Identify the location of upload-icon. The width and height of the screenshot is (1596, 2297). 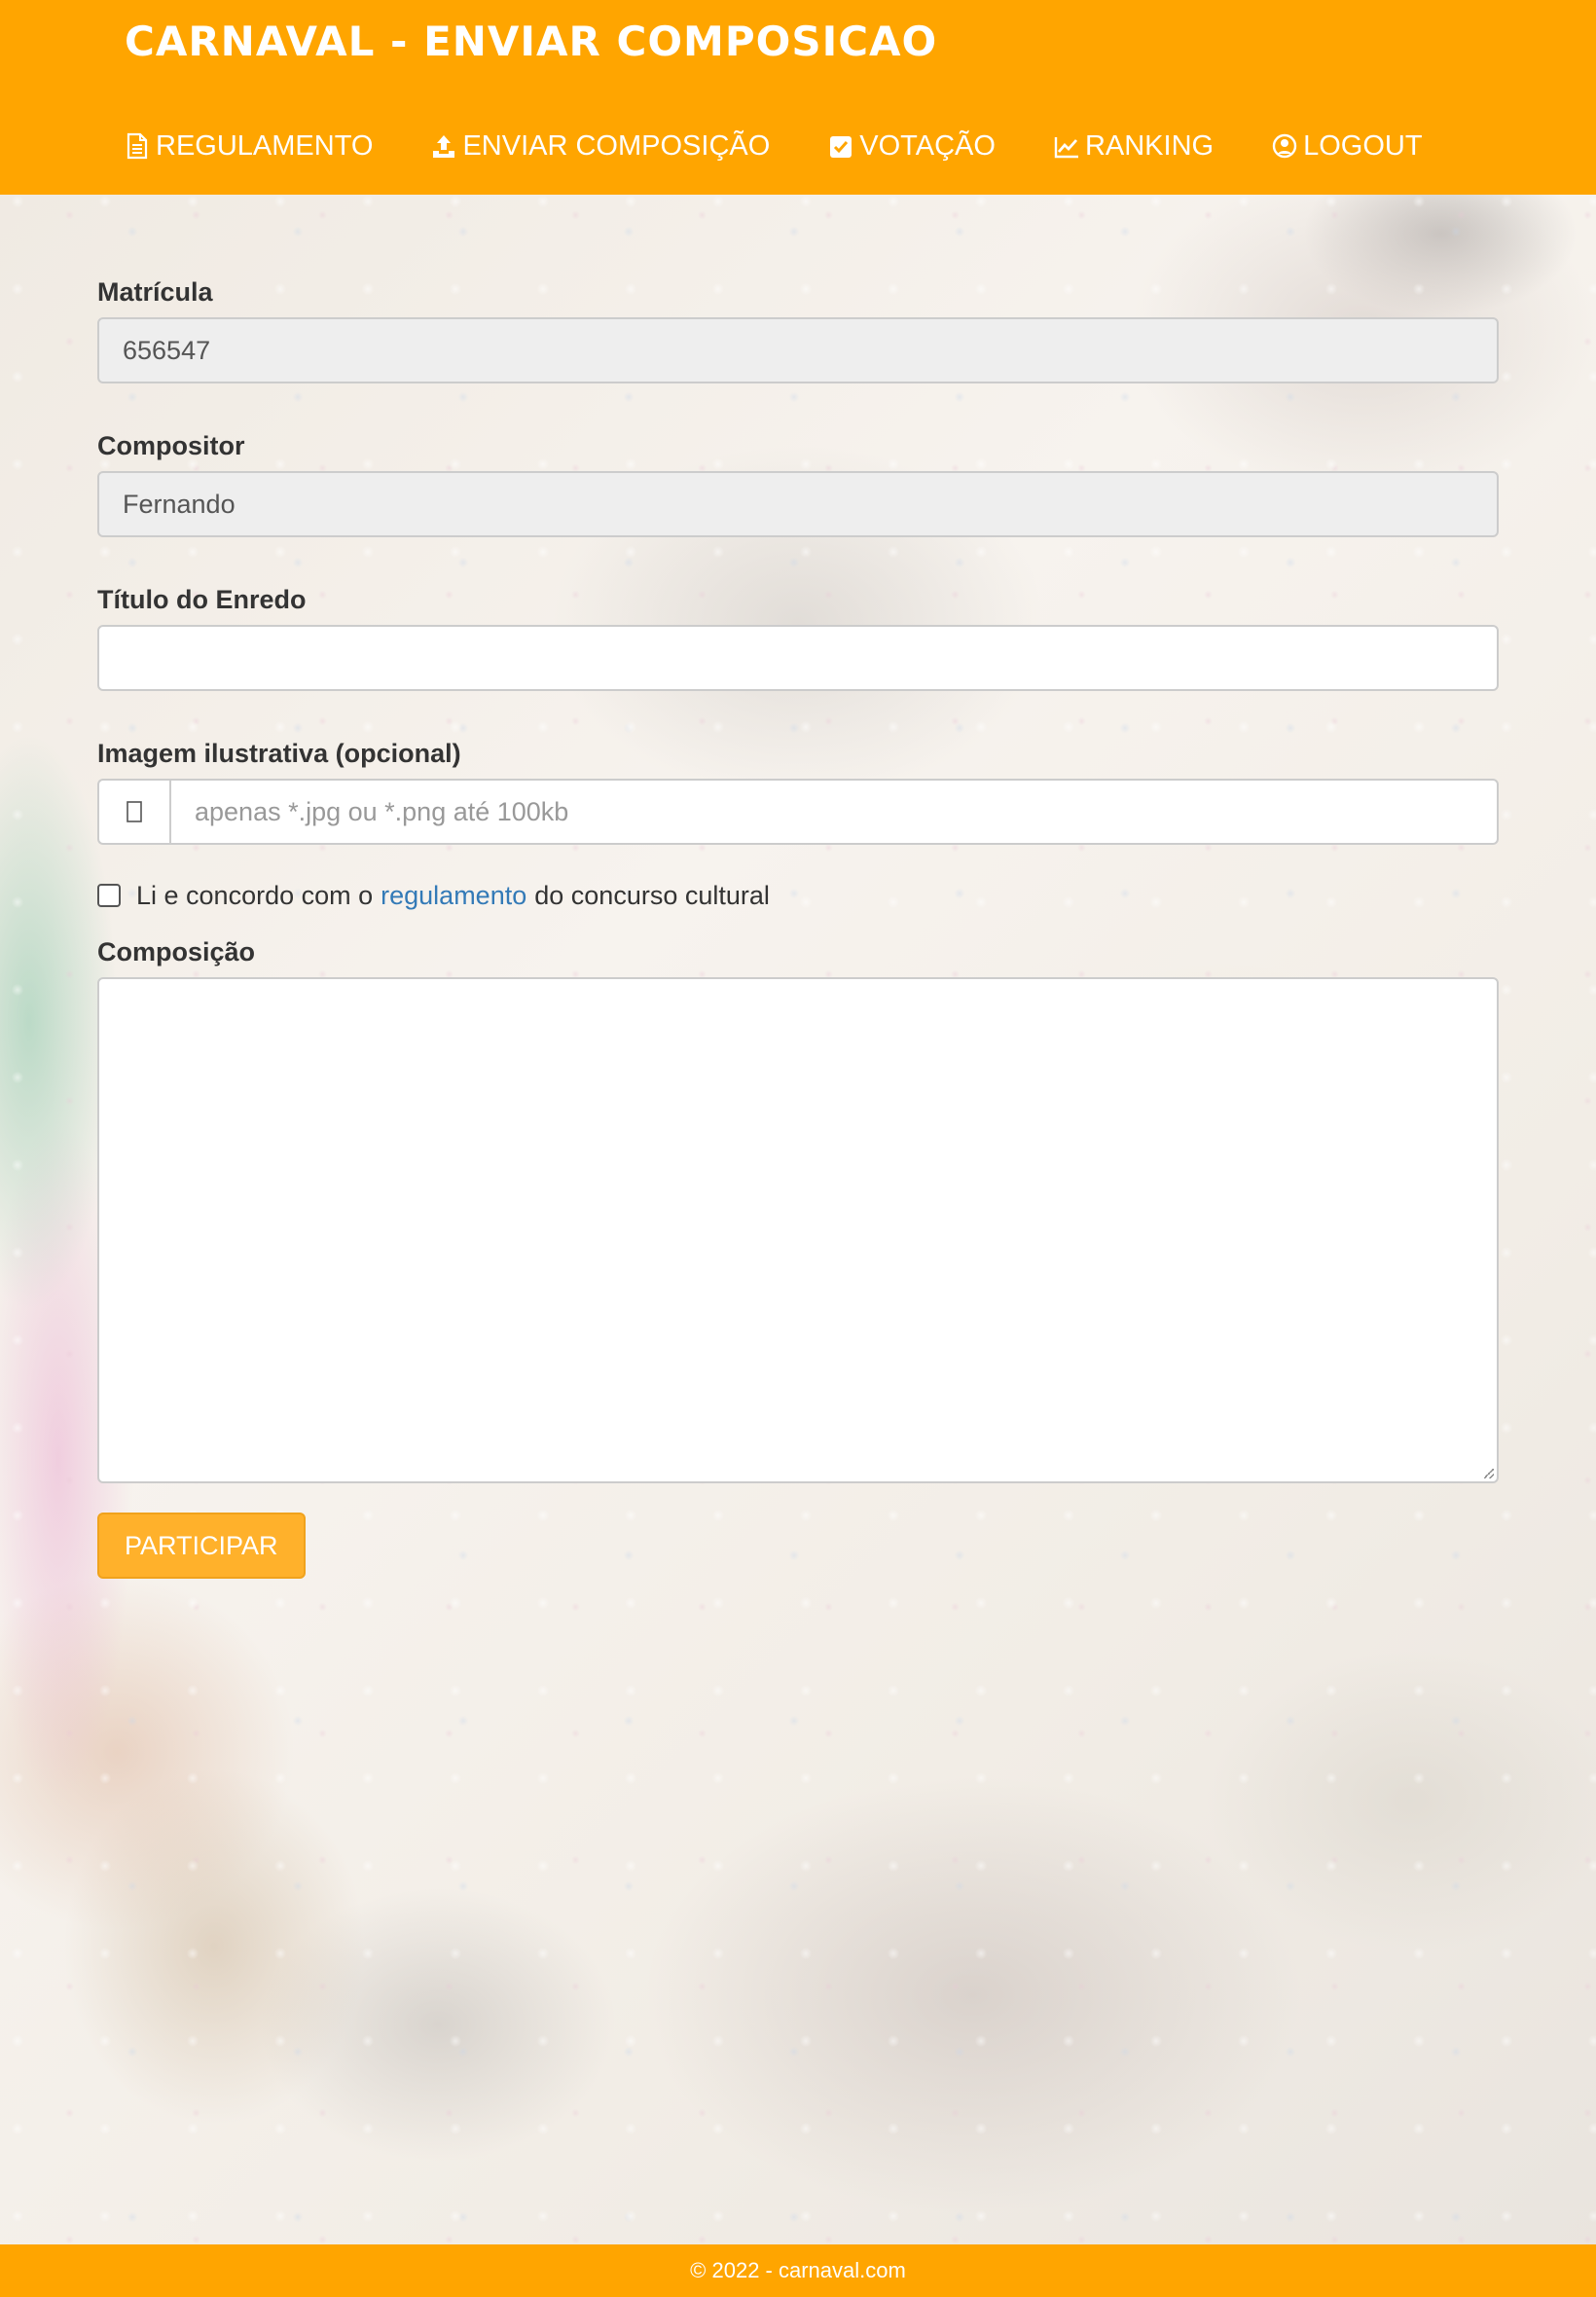
(443, 146).